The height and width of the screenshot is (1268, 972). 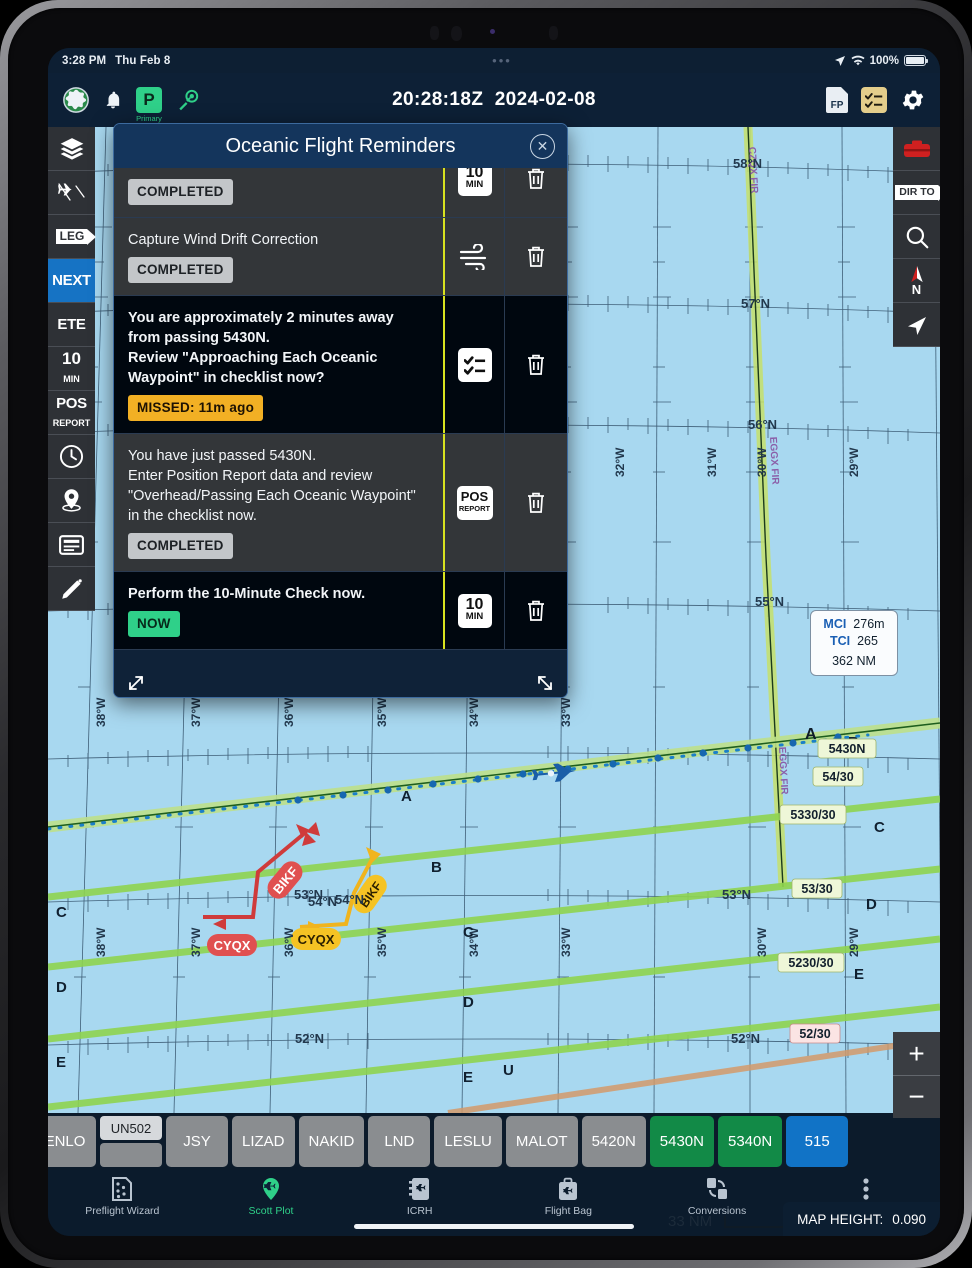 I want to click on trash-icon, so click(x=536, y=257).